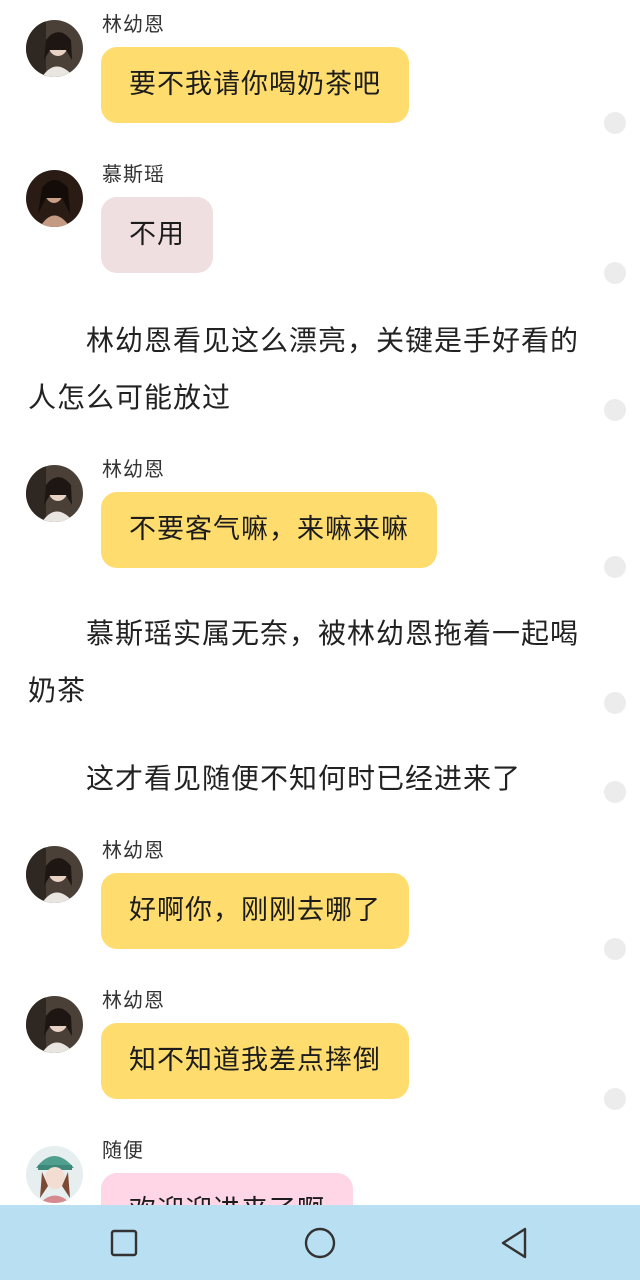 This screenshot has height=1280, width=640. Describe the element at coordinates (255, 85) in the screenshot. I see `message-bubble: 要不我请你喝奶茶吧` at that location.